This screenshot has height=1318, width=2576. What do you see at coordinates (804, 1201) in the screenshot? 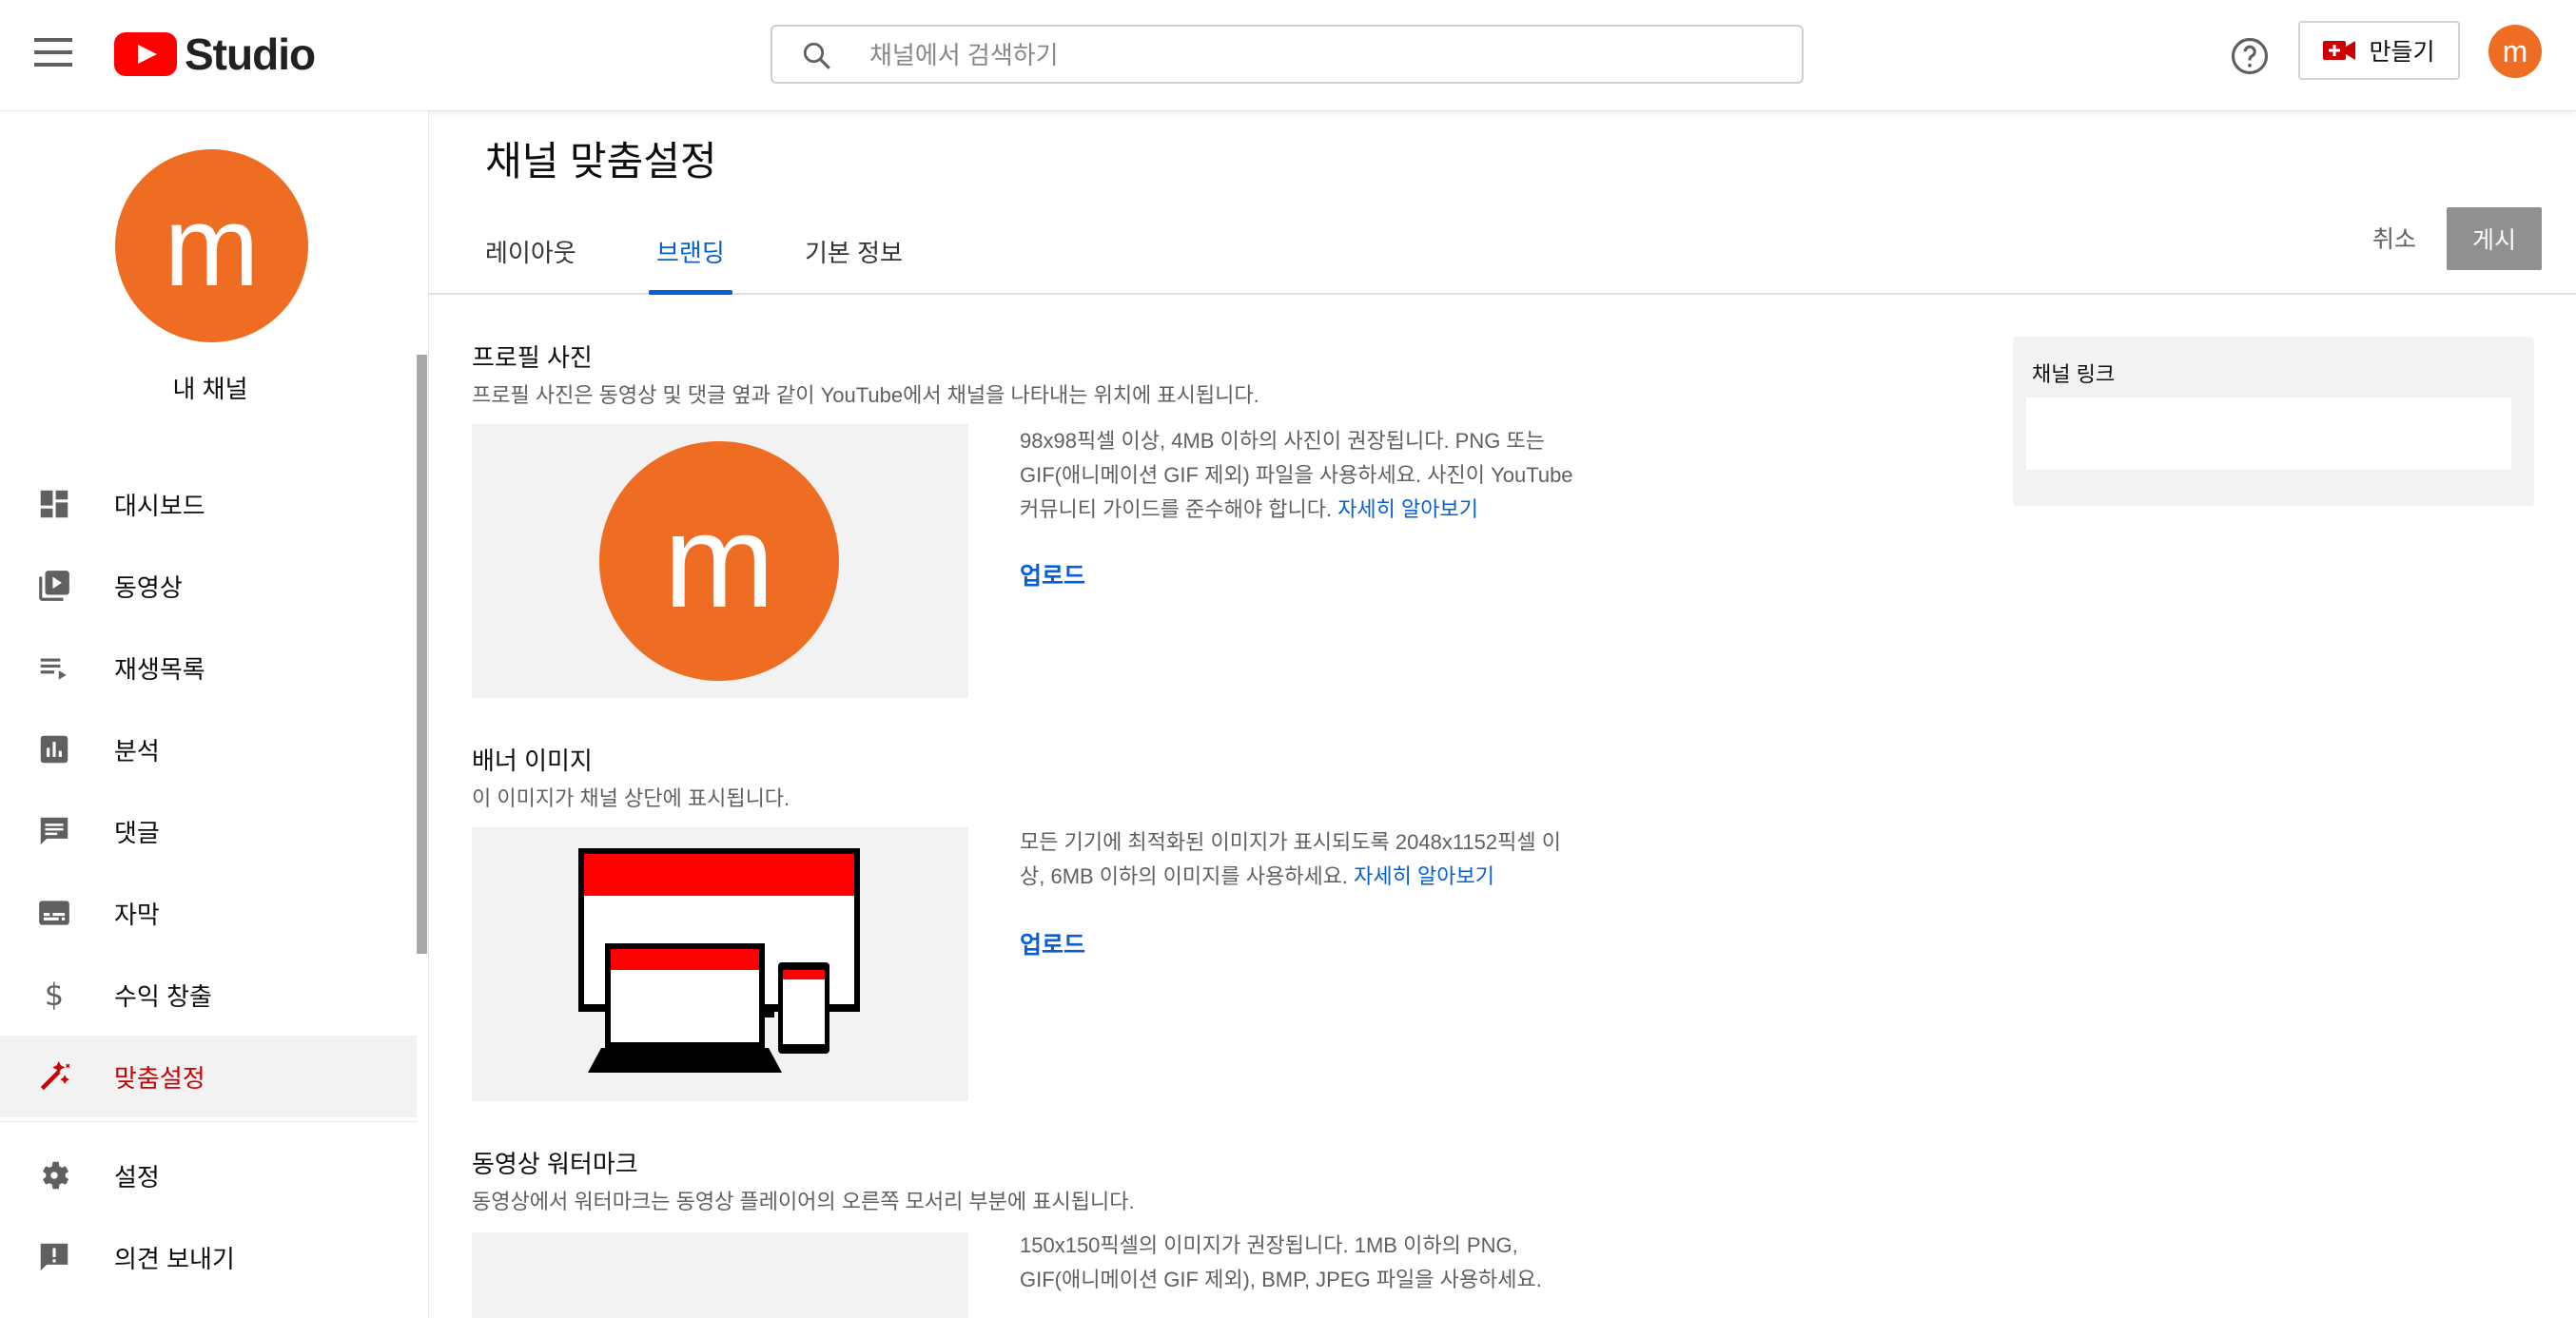
I see `watermark-section-desc: 동영상에서 워터마크는 동영상 플레이어의 오른쪽 모서리 부분에 표시됩니다.` at bounding box center [804, 1201].